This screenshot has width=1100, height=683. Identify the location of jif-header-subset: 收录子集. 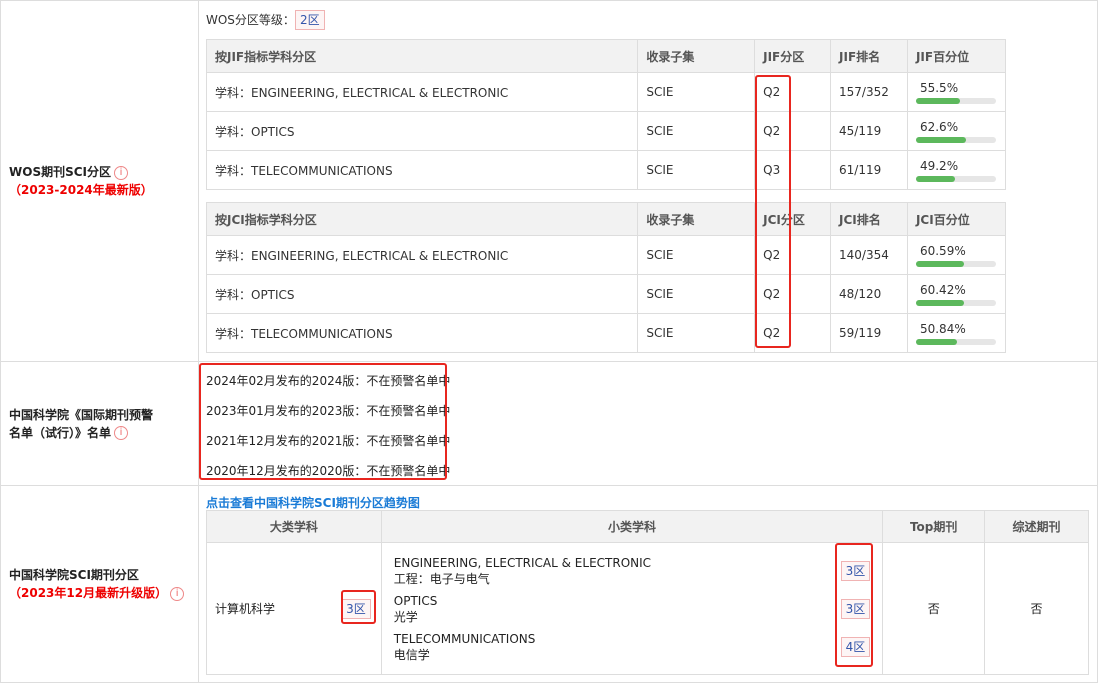
(696, 56).